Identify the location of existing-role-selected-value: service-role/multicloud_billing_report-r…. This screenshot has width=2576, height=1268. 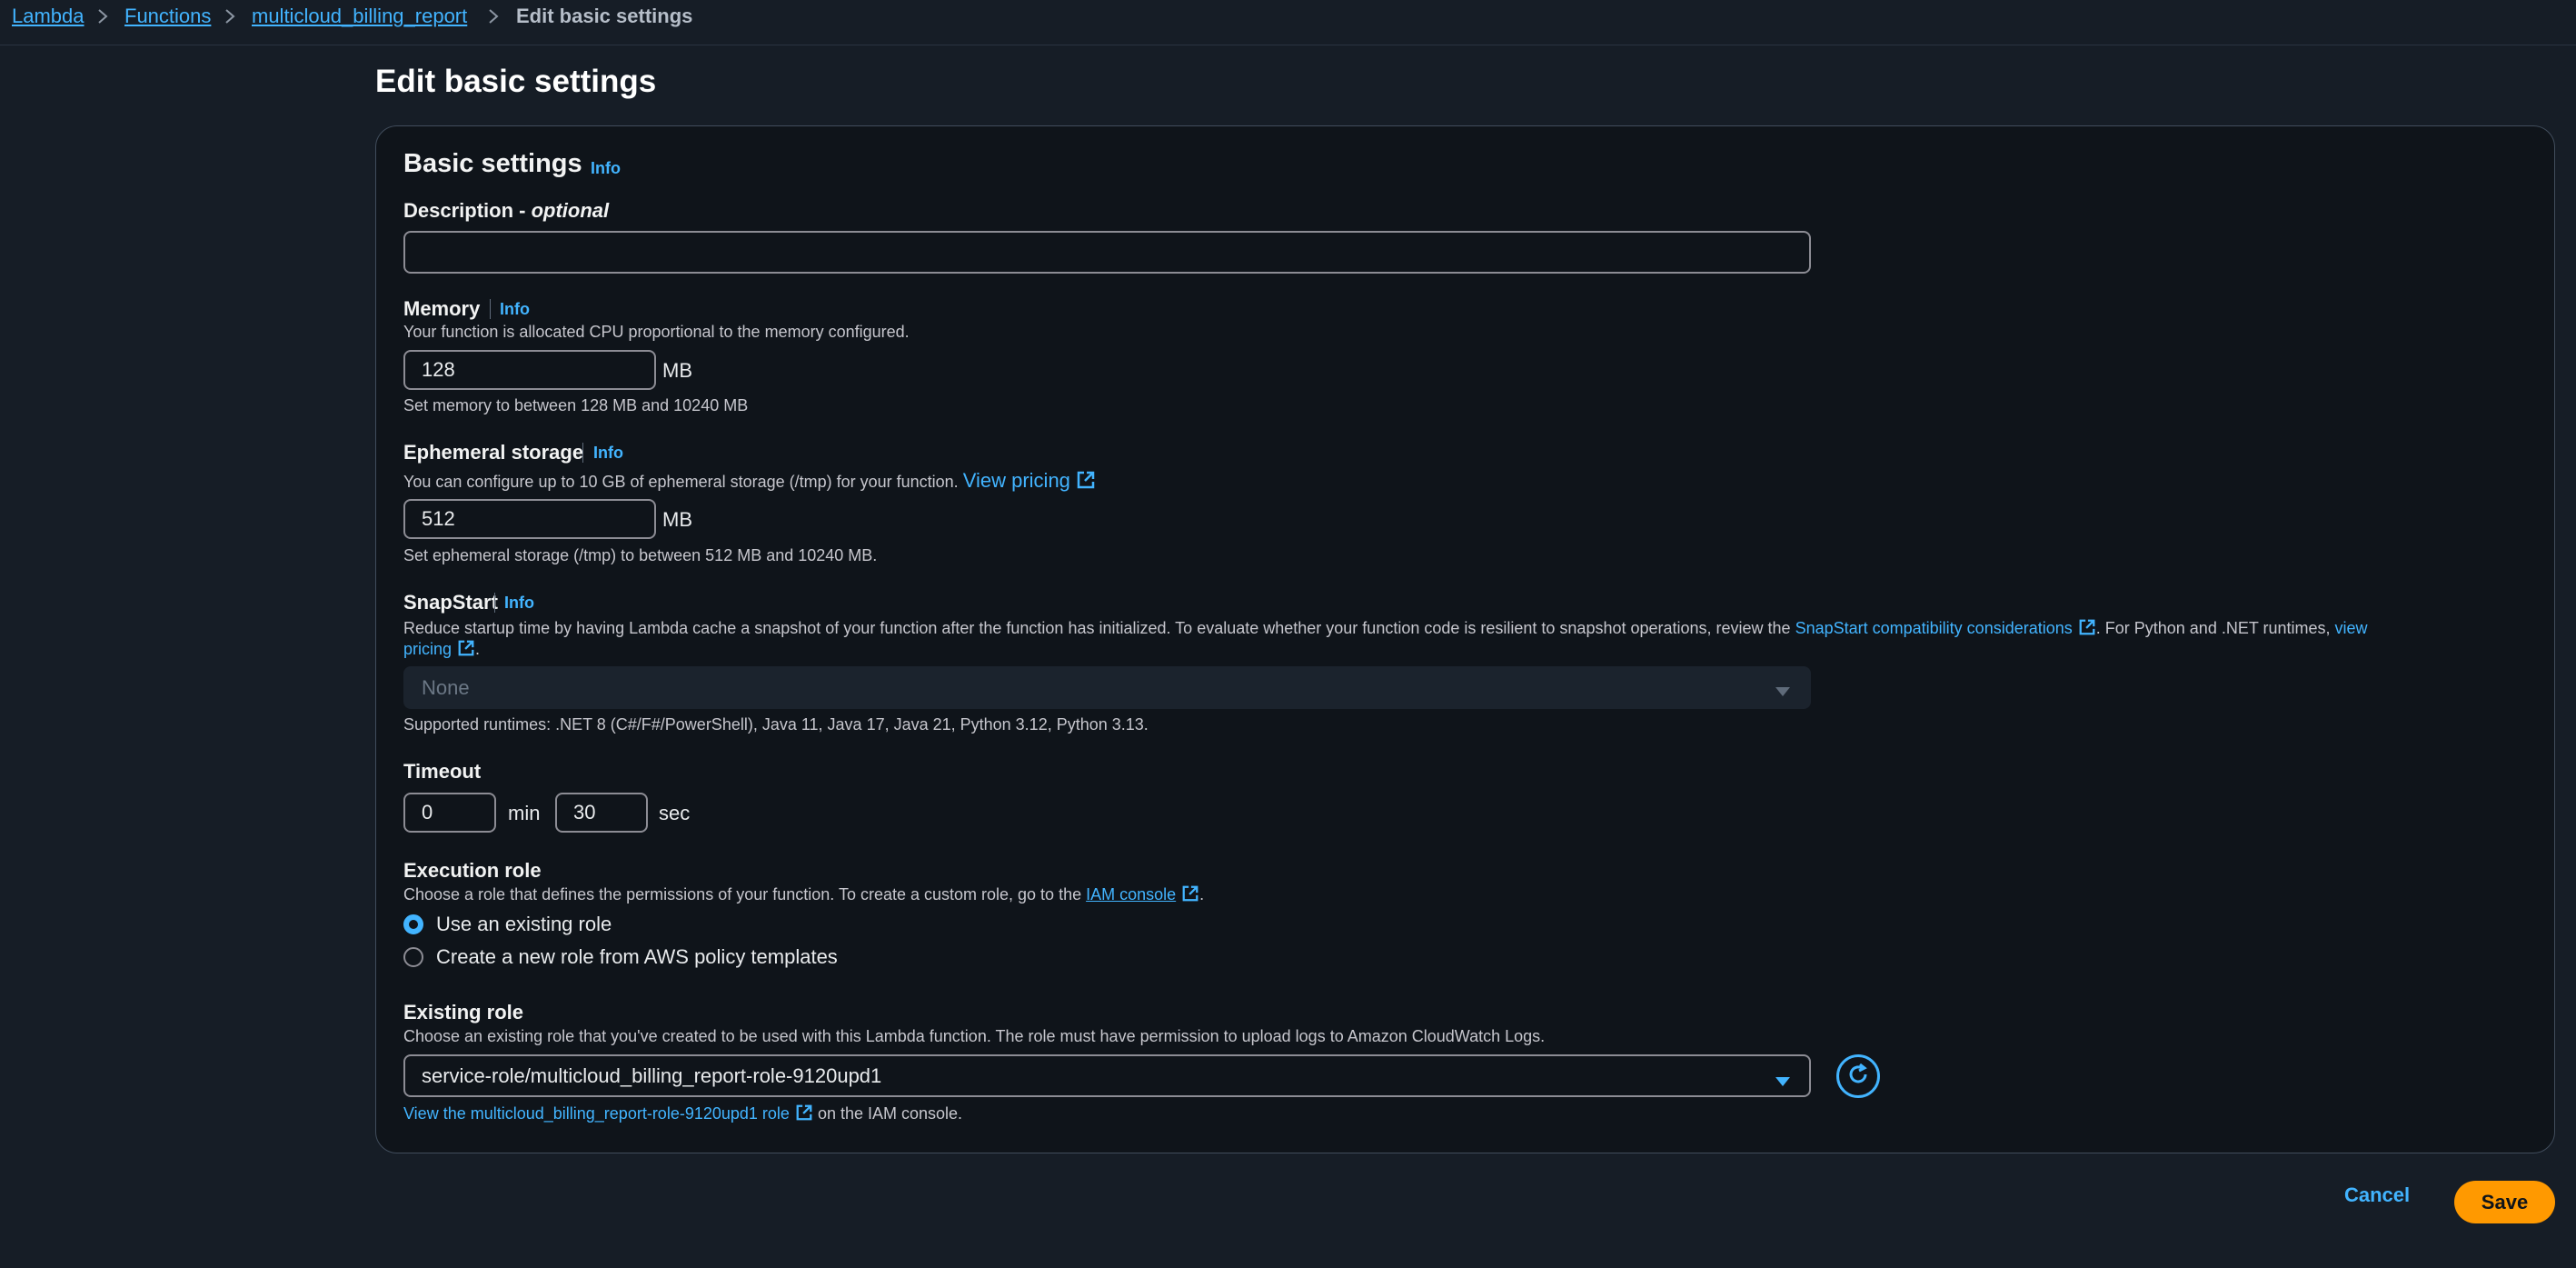
(652, 1075).